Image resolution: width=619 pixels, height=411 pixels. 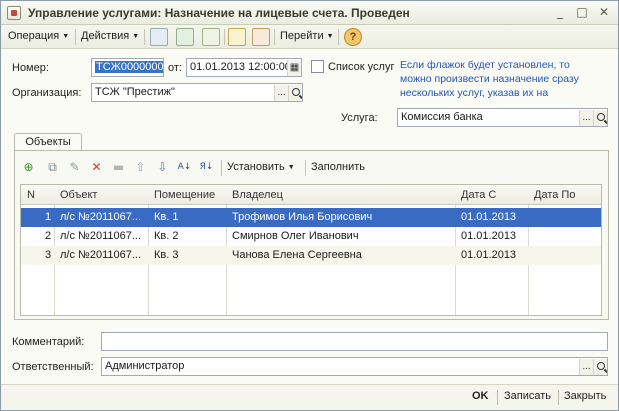 What do you see at coordinates (582, 12) in the screenshot?
I see `maximize-icon: □` at bounding box center [582, 12].